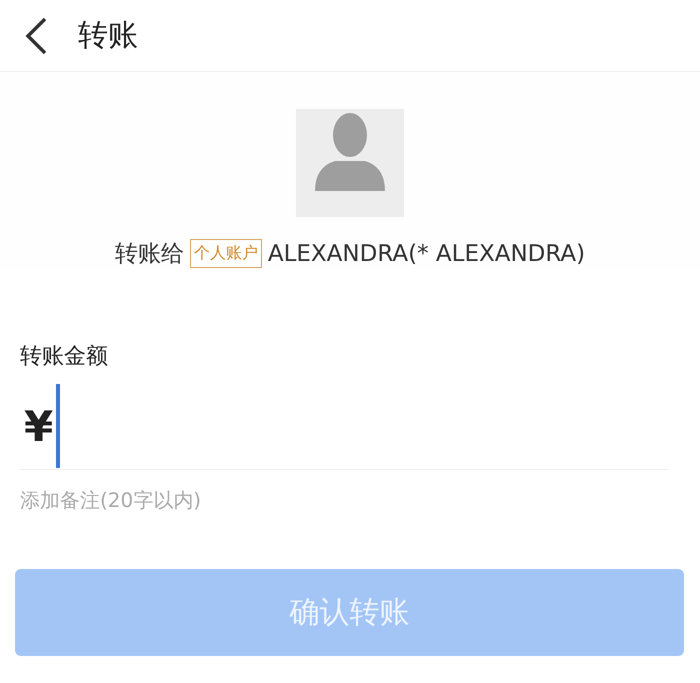 Image resolution: width=700 pixels, height=683 pixels. What do you see at coordinates (64, 357) in the screenshot?
I see `amount-label: 转账金额` at bounding box center [64, 357].